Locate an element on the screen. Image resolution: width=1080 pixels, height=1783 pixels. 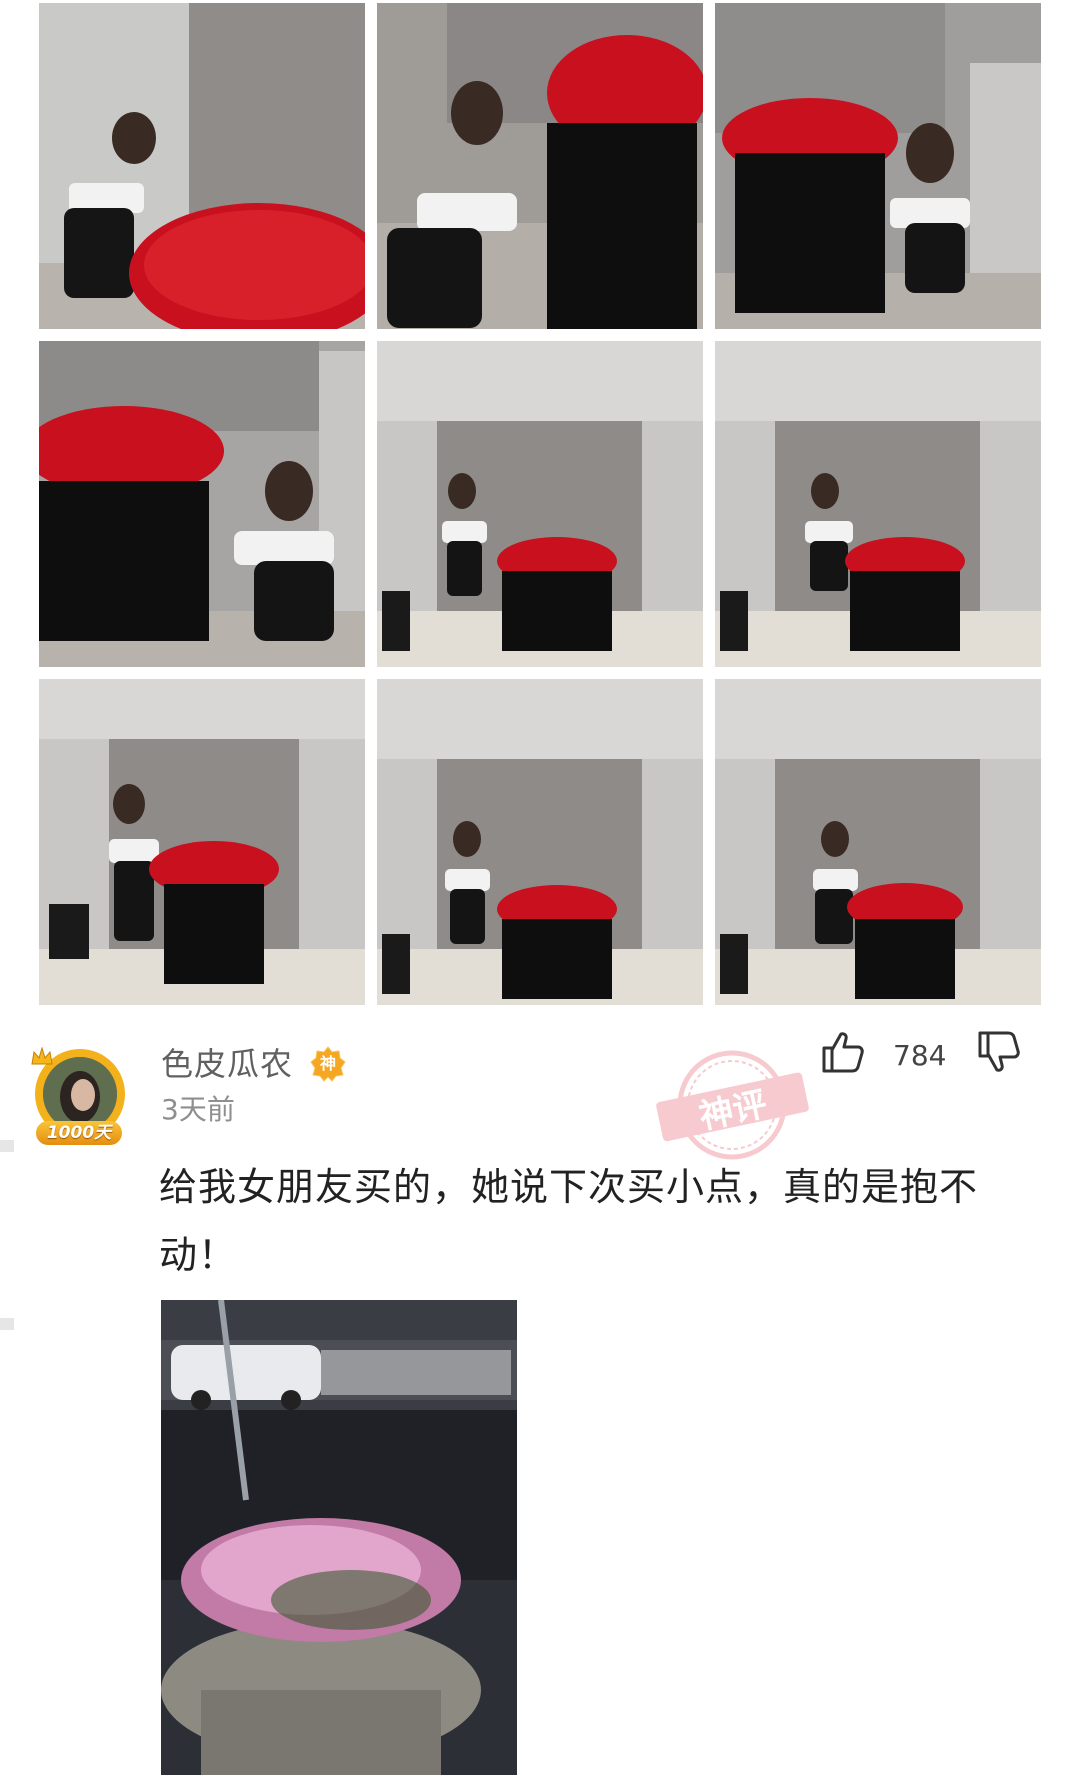
avatar-badge: 1000天 is located at coordinates (79, 1133).